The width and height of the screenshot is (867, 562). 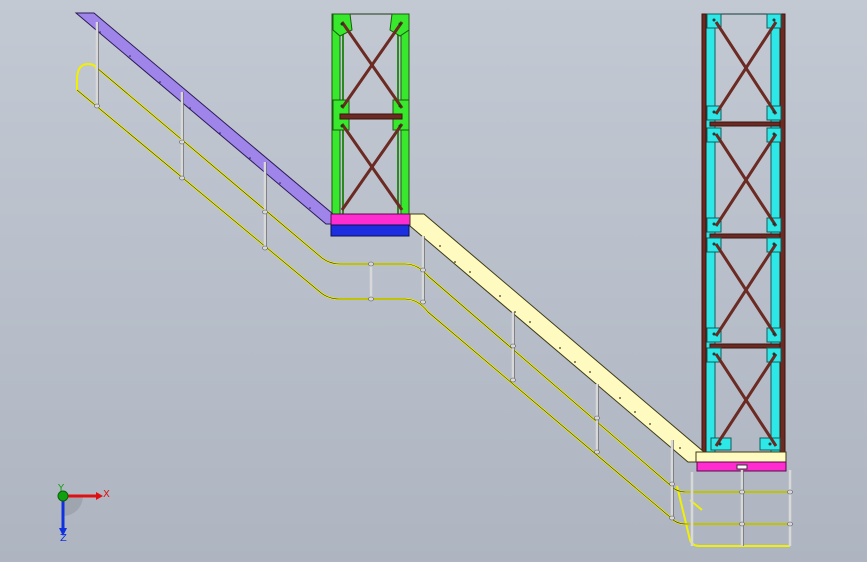 I want to click on upper-landing, so click(x=371, y=225).